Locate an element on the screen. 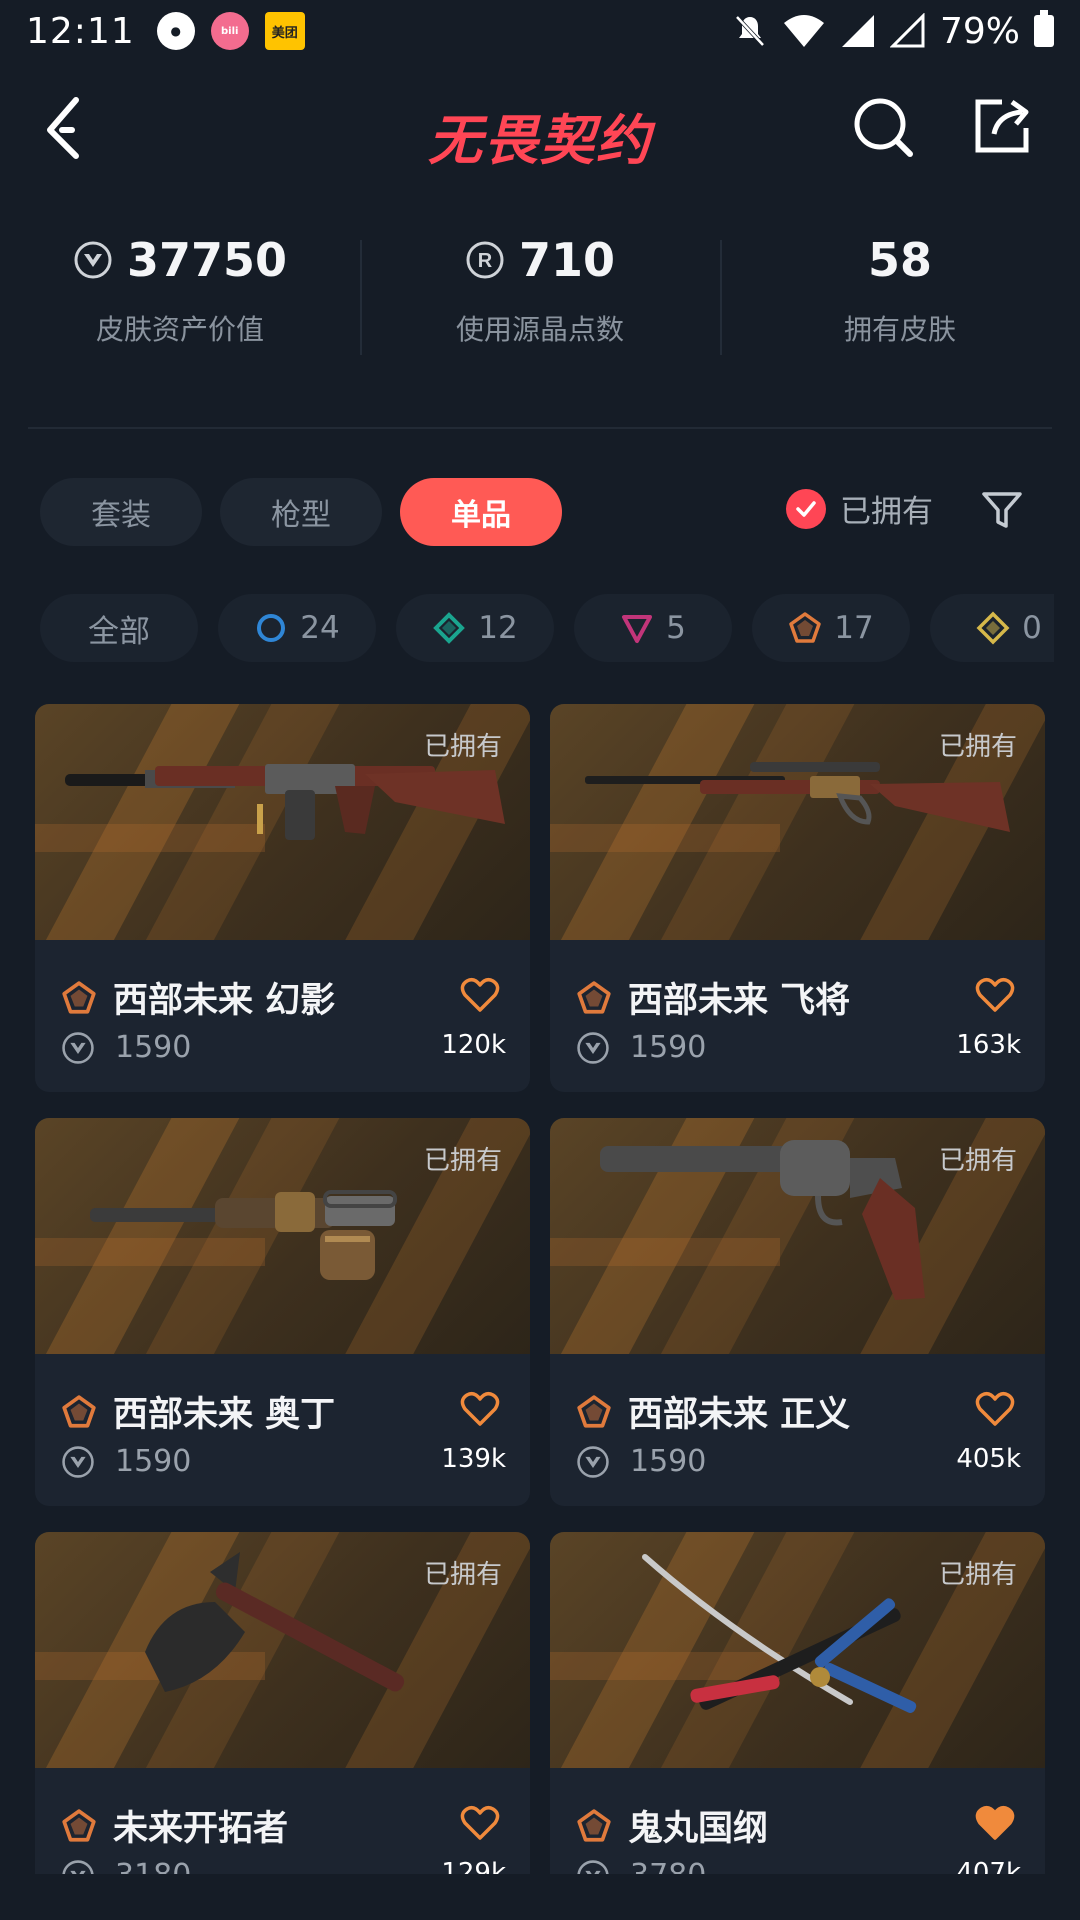  status-bar: 12:11 ● bili 美团 79% is located at coordinates (540, 31).